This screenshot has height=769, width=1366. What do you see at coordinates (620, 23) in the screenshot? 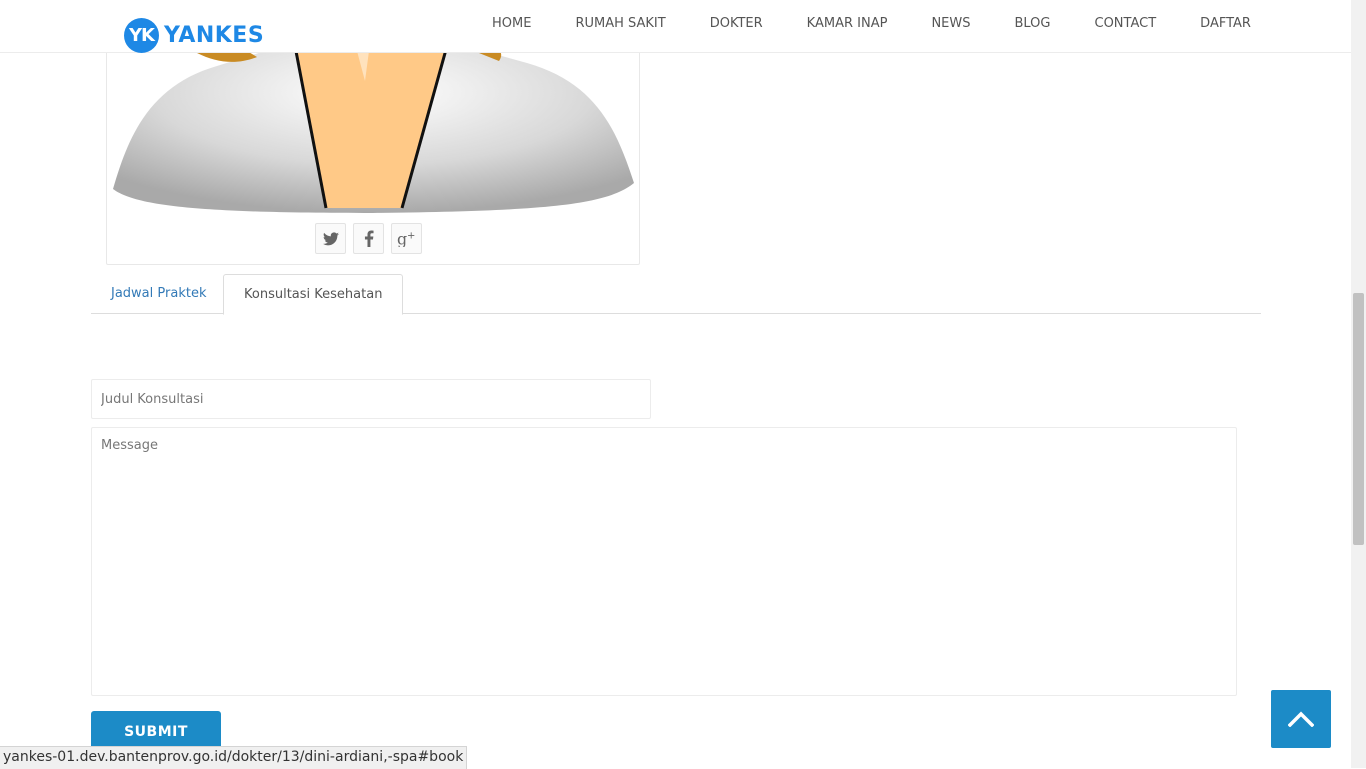
I see `nav-rumah-sakit: RUMAH SAKIT` at bounding box center [620, 23].